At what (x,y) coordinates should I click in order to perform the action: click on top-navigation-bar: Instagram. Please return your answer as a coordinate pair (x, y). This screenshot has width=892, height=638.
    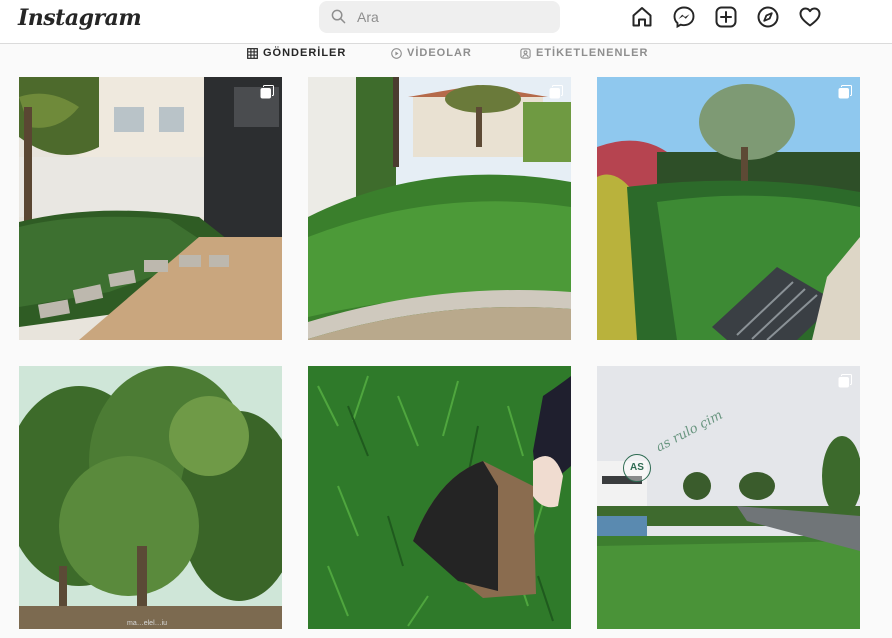
    Looking at the image, I should click on (446, 22).